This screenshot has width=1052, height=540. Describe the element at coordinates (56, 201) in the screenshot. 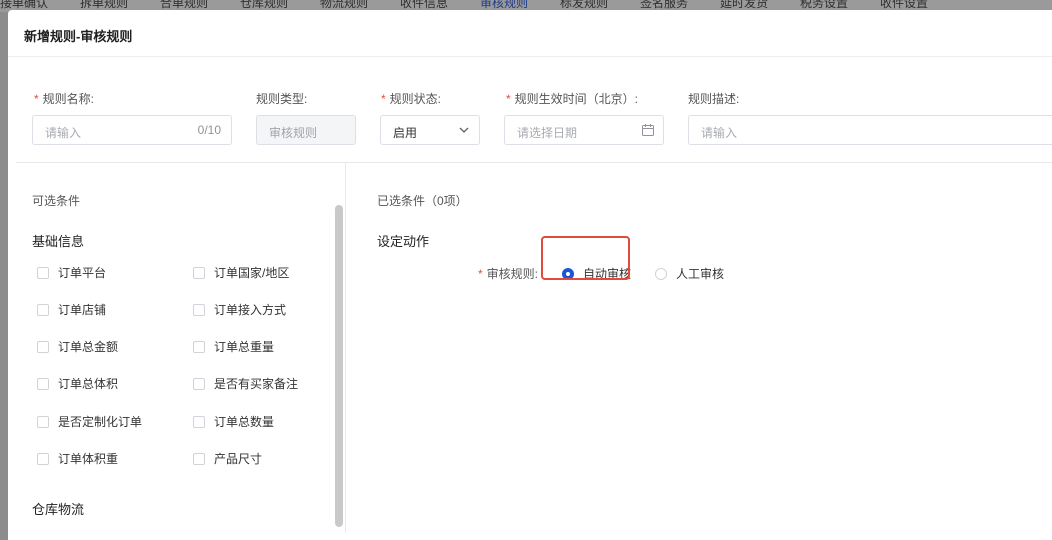

I see `available-conditions-title: 可选条件` at that location.